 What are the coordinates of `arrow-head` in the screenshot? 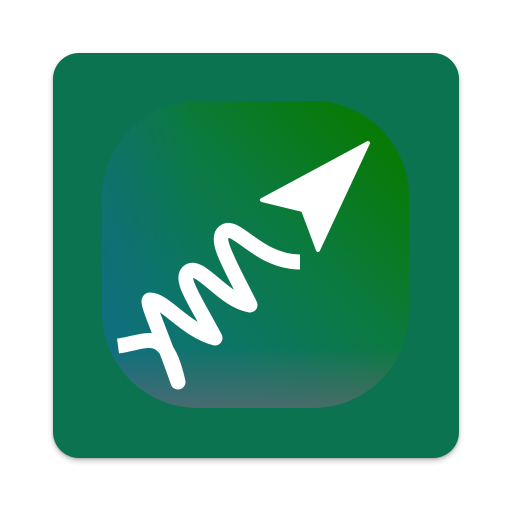 It's located at (315, 196).